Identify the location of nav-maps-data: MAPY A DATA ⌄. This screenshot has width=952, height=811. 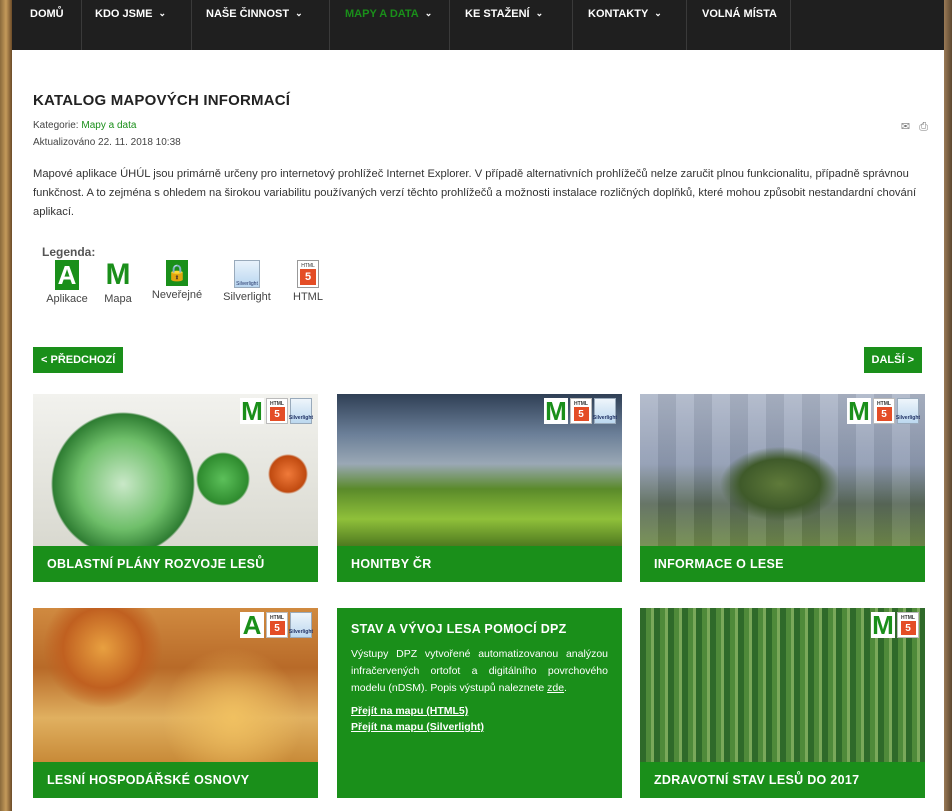
(390, 25).